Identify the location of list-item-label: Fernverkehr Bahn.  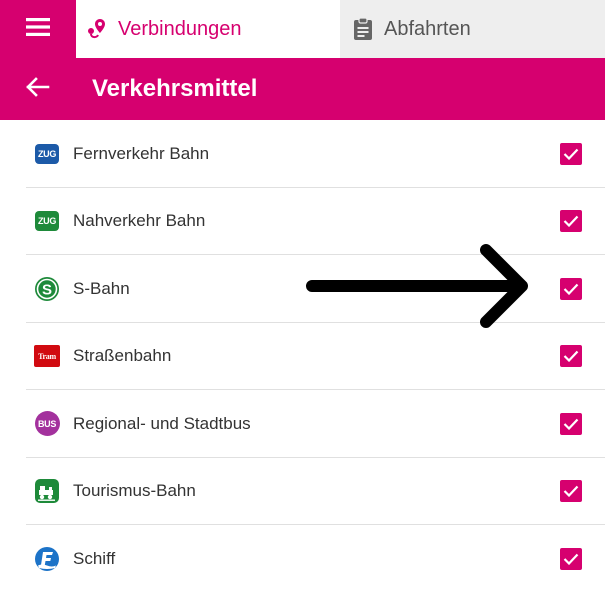
(141, 153).